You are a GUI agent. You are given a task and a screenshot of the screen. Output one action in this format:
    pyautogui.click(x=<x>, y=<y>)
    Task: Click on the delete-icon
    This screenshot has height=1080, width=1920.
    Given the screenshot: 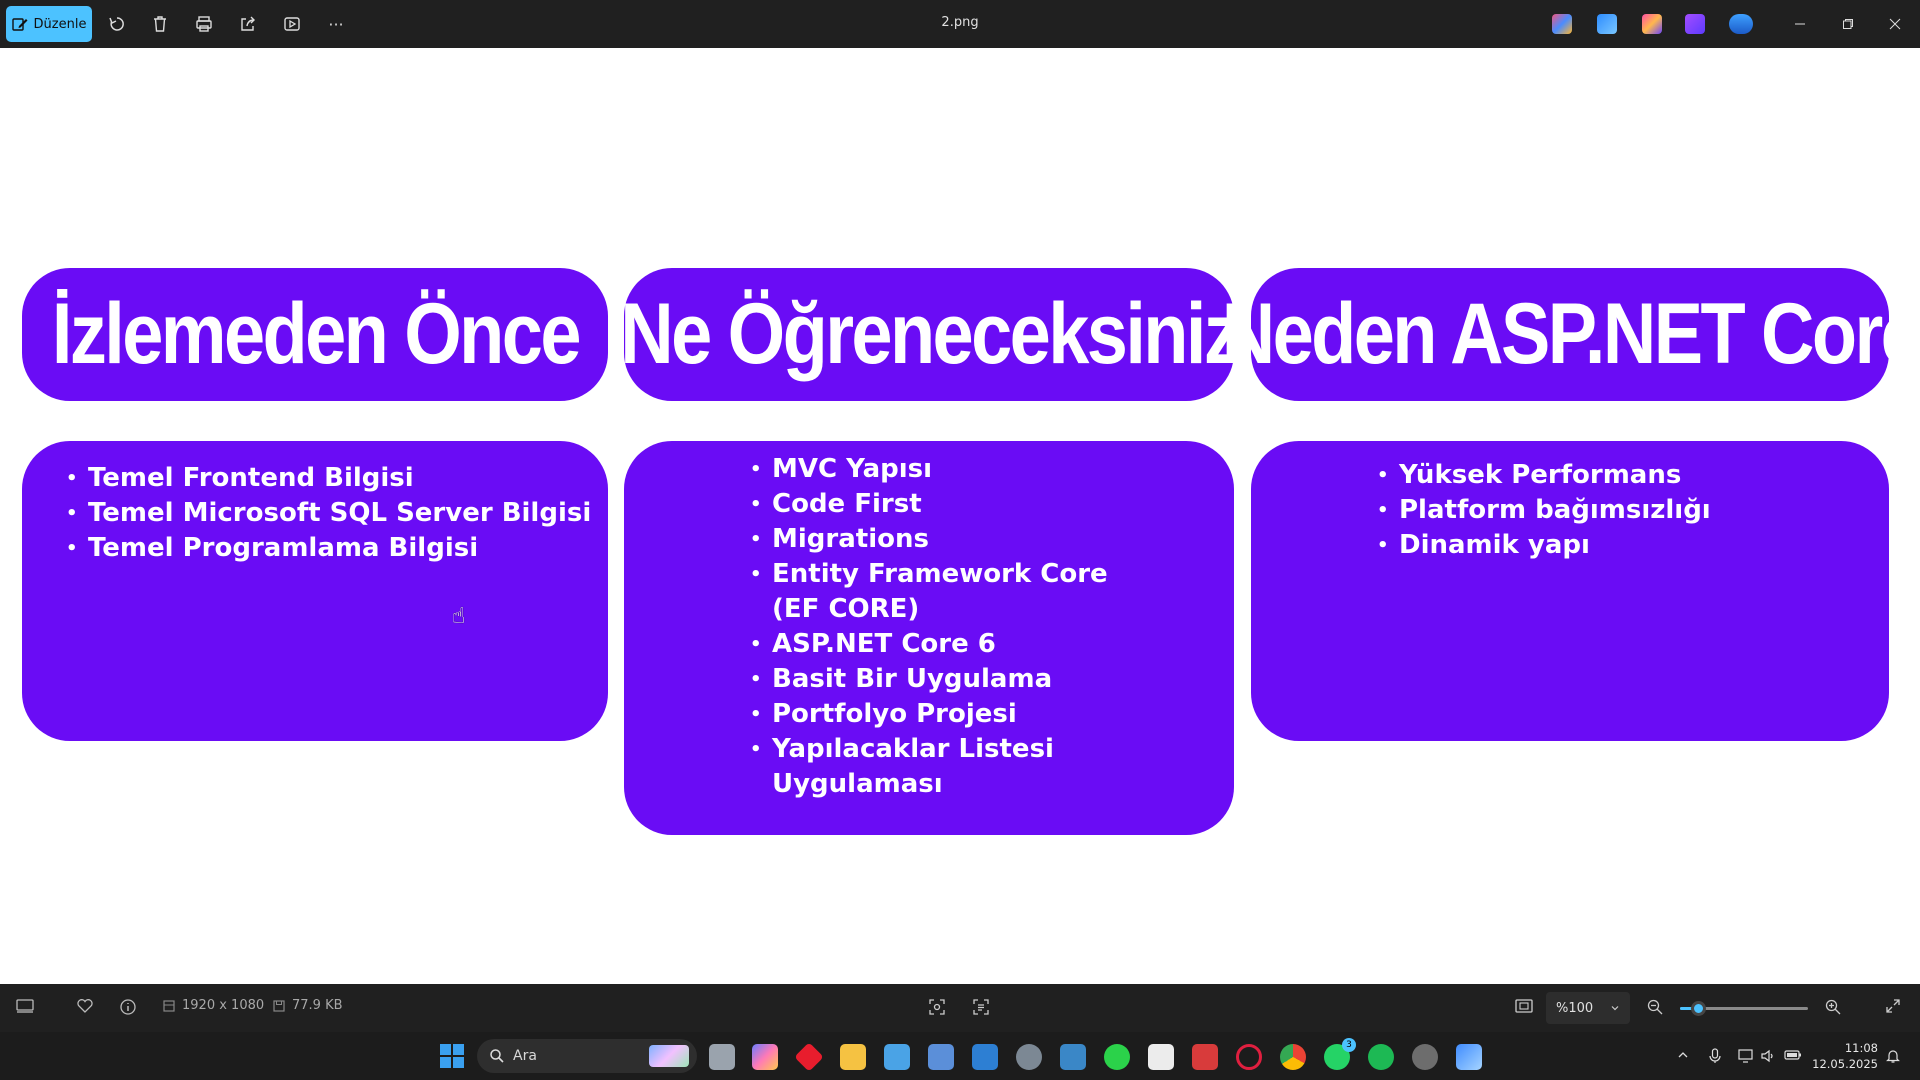 What is the action you would take?
    pyautogui.click(x=160, y=24)
    